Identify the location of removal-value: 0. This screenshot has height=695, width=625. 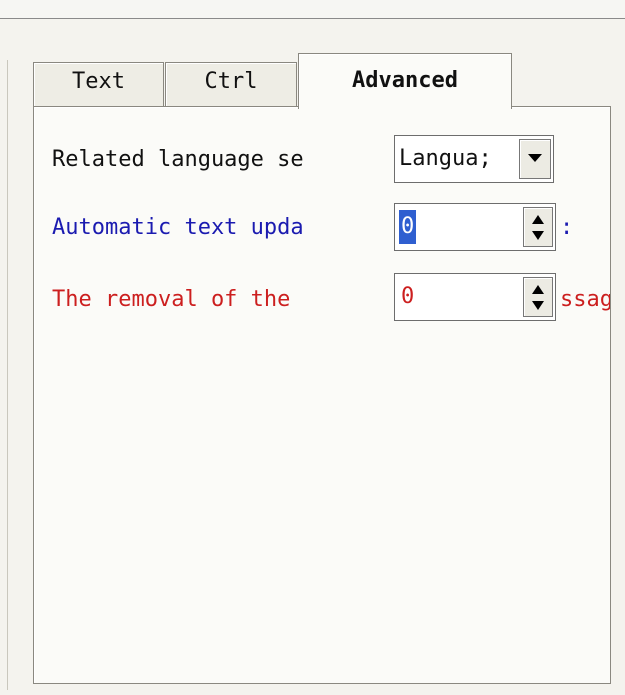
(407, 297).